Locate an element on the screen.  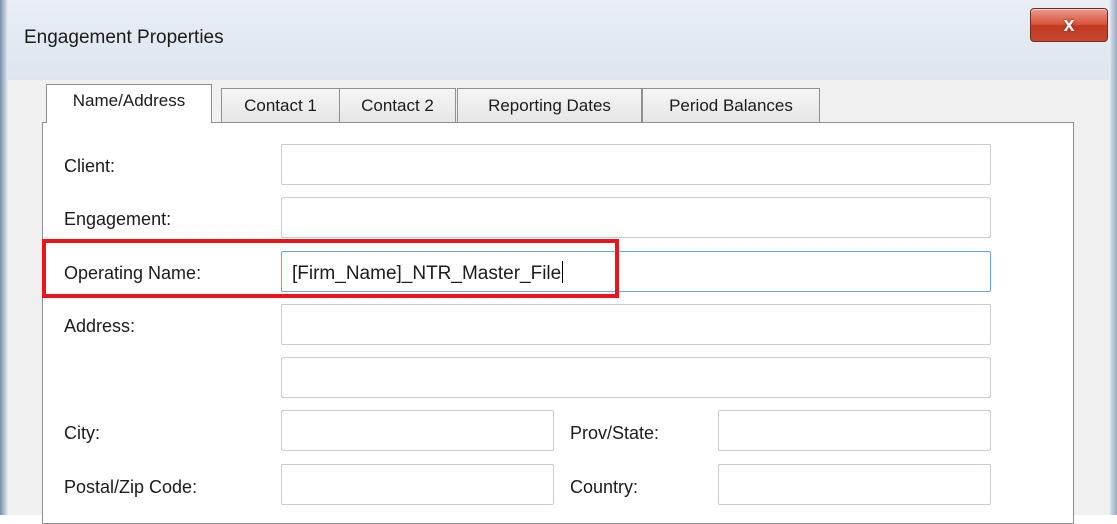
tab-name-address: Name/Address is located at coordinates (129, 103).